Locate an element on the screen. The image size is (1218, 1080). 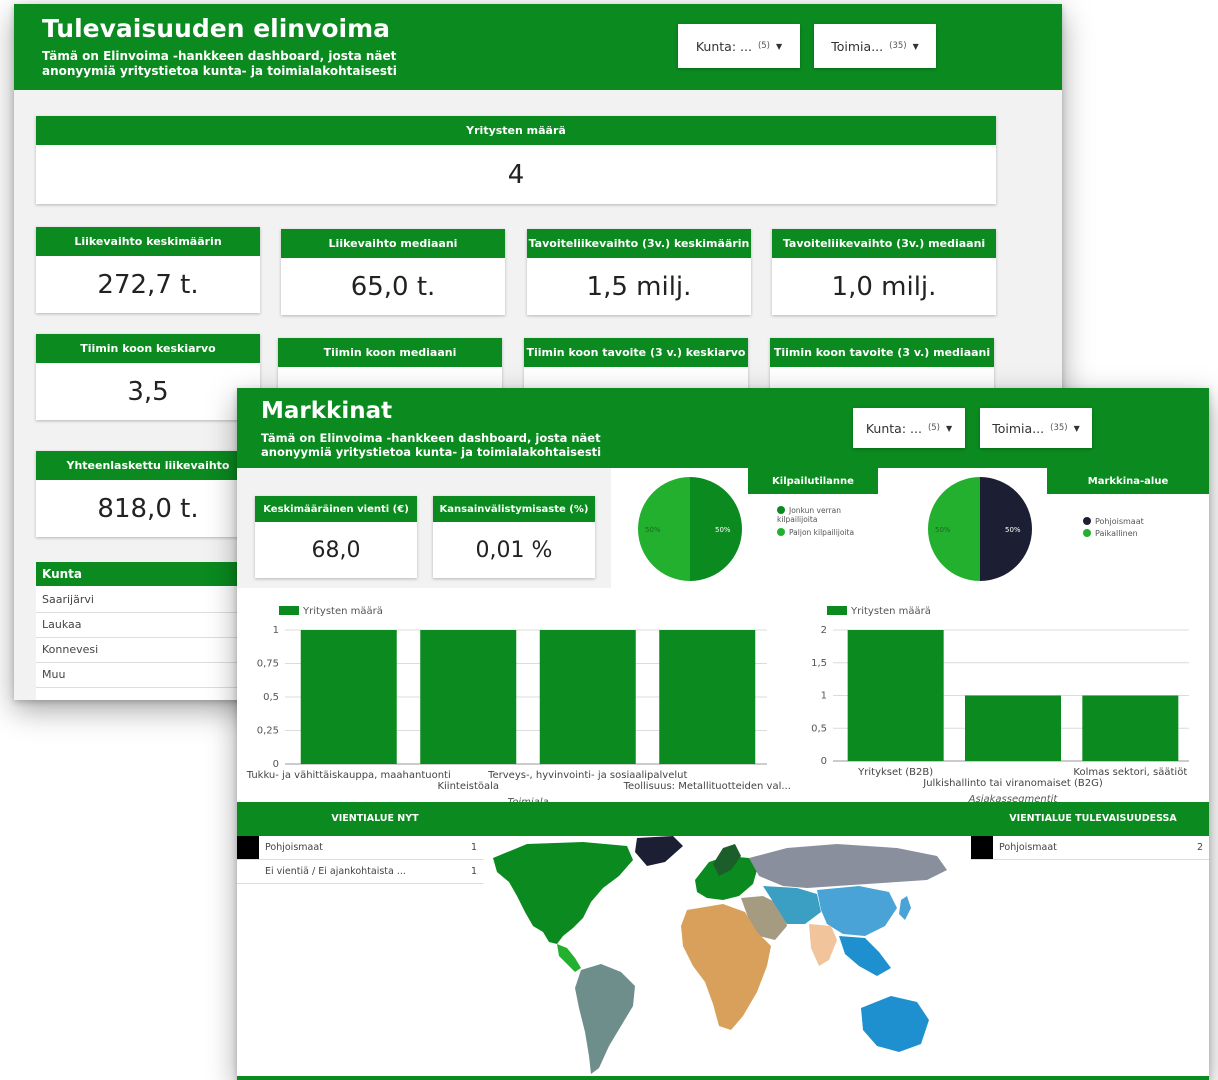
list-item: Pohjoismaat 1 is located at coordinates (360, 848).